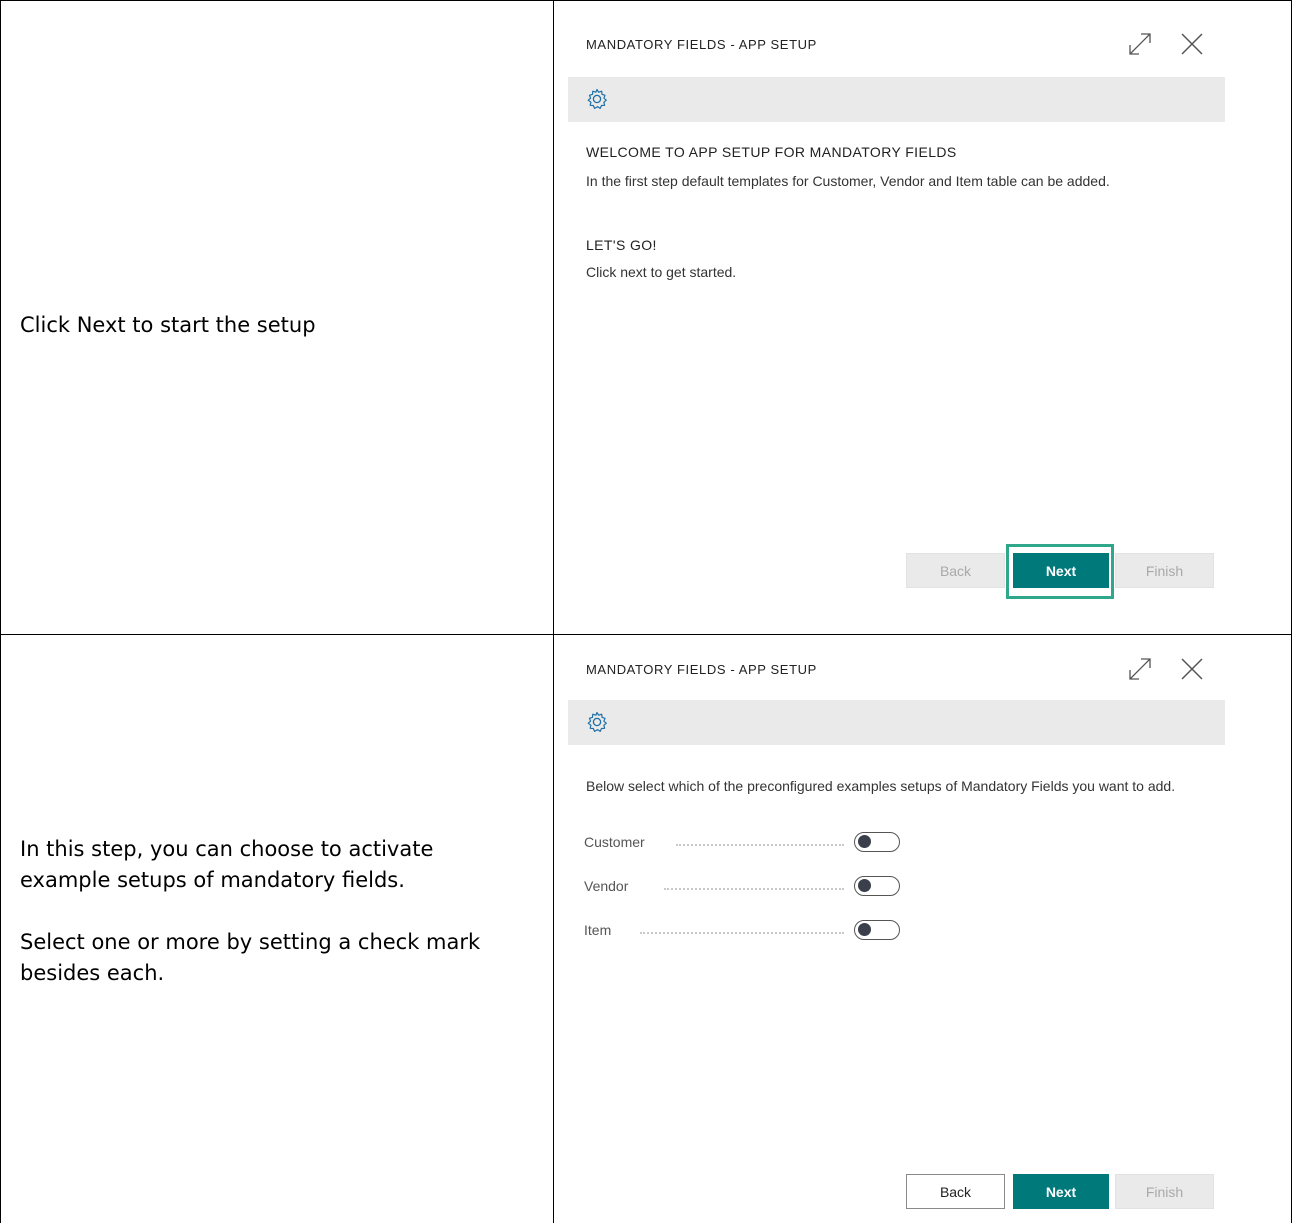  What do you see at coordinates (754, 931) in the screenshot?
I see `field-row-item: Item` at bounding box center [754, 931].